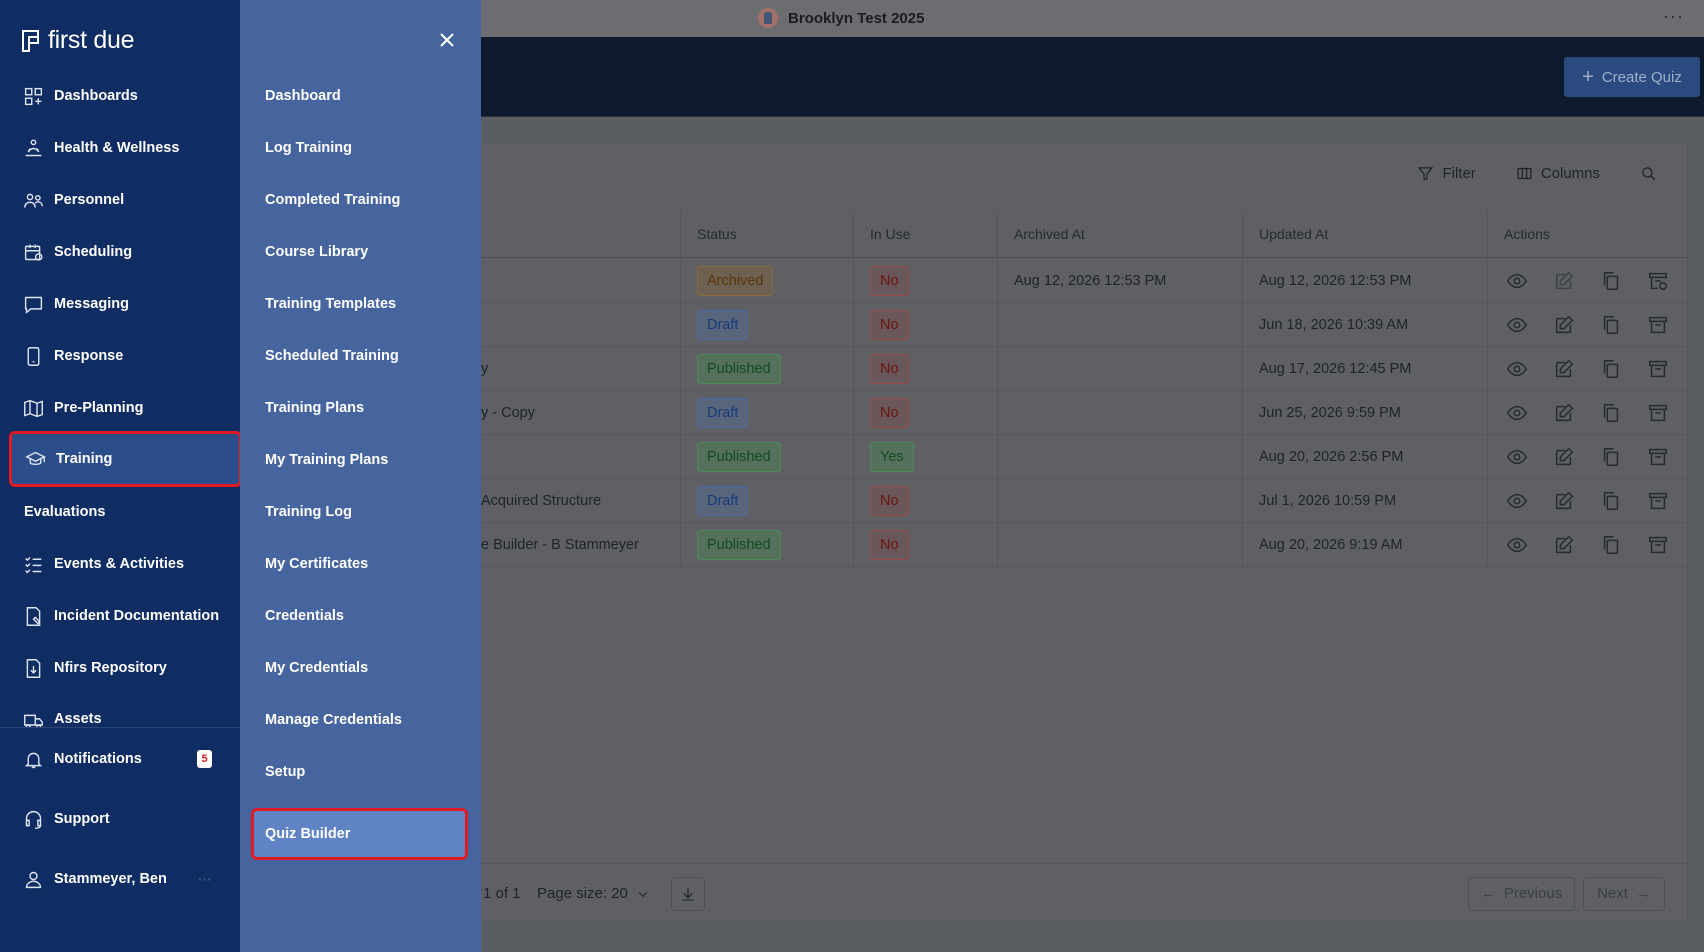 This screenshot has height=952, width=1704. What do you see at coordinates (767, 412) in the screenshot?
I see `status-cell: Draft` at bounding box center [767, 412].